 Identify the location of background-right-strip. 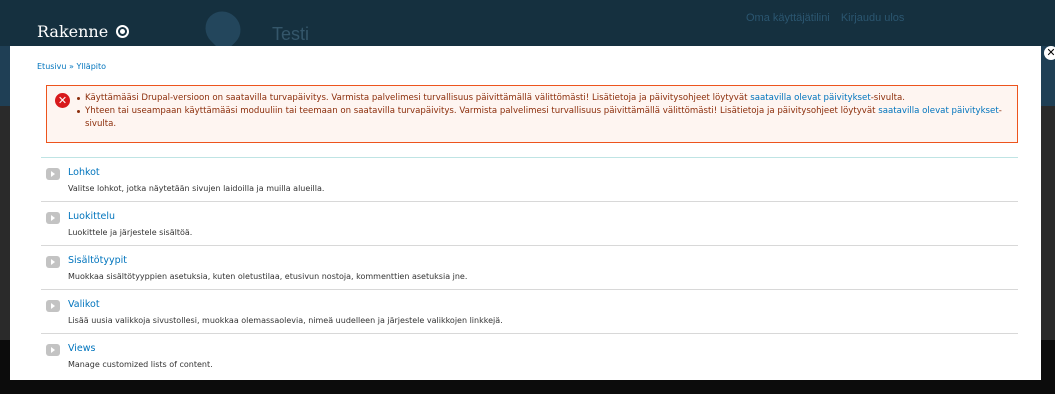
(1048, 223).